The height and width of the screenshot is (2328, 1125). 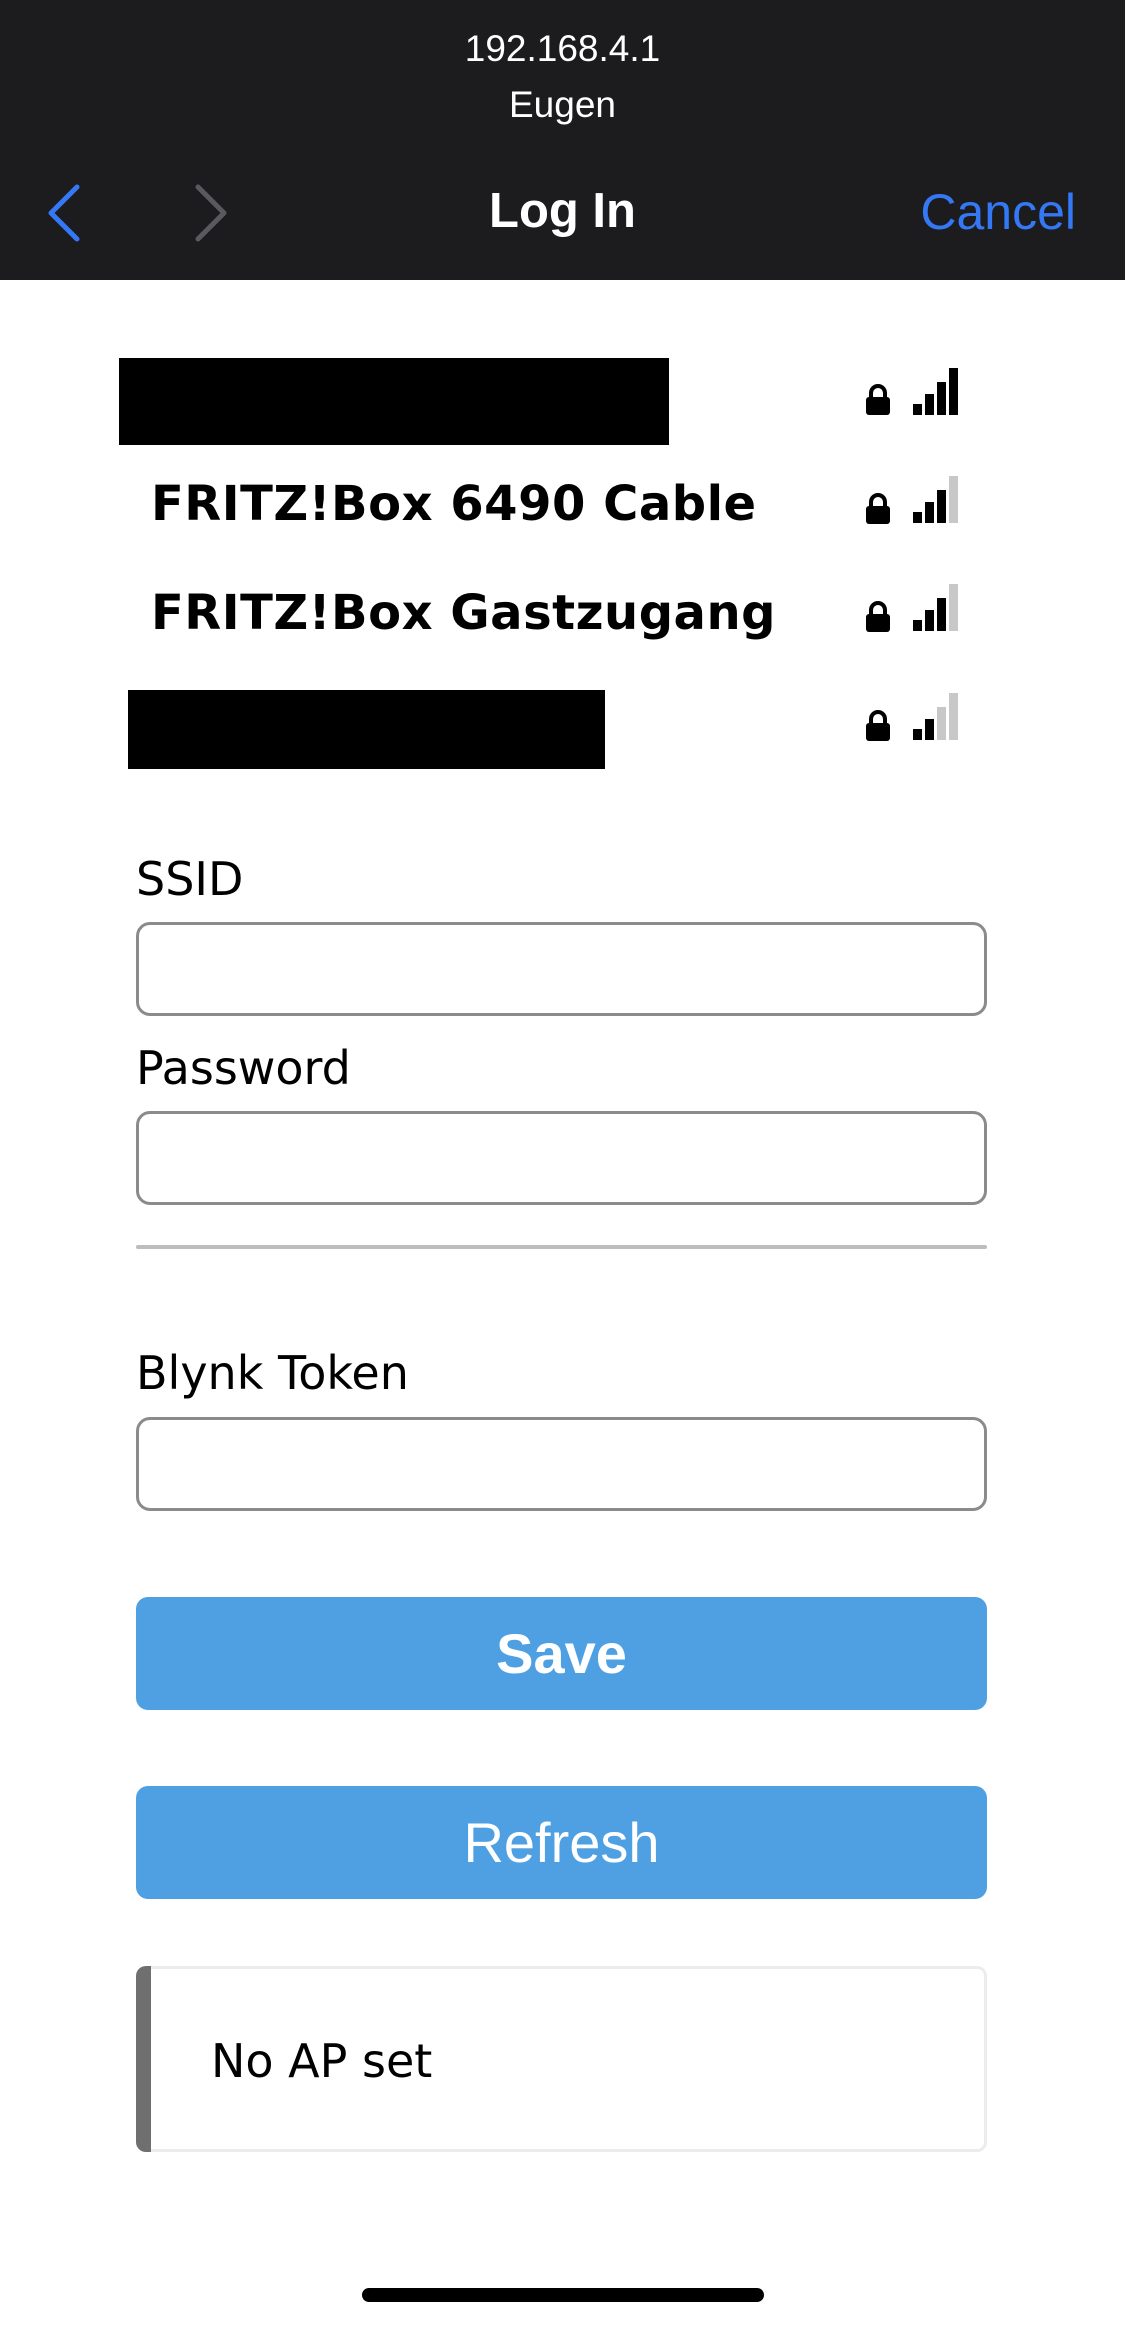 I want to click on blynk-token-label: Blynk Token, so click(x=272, y=1373).